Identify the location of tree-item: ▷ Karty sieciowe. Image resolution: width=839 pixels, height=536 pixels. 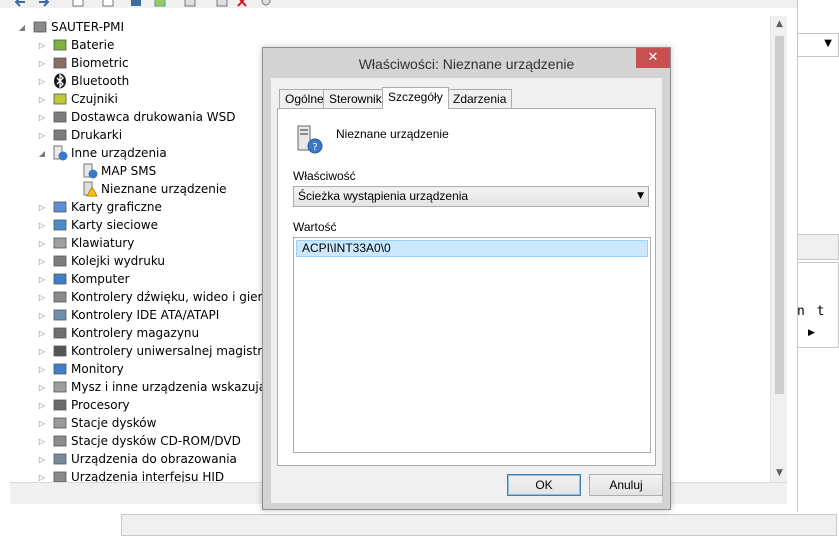
(97, 225).